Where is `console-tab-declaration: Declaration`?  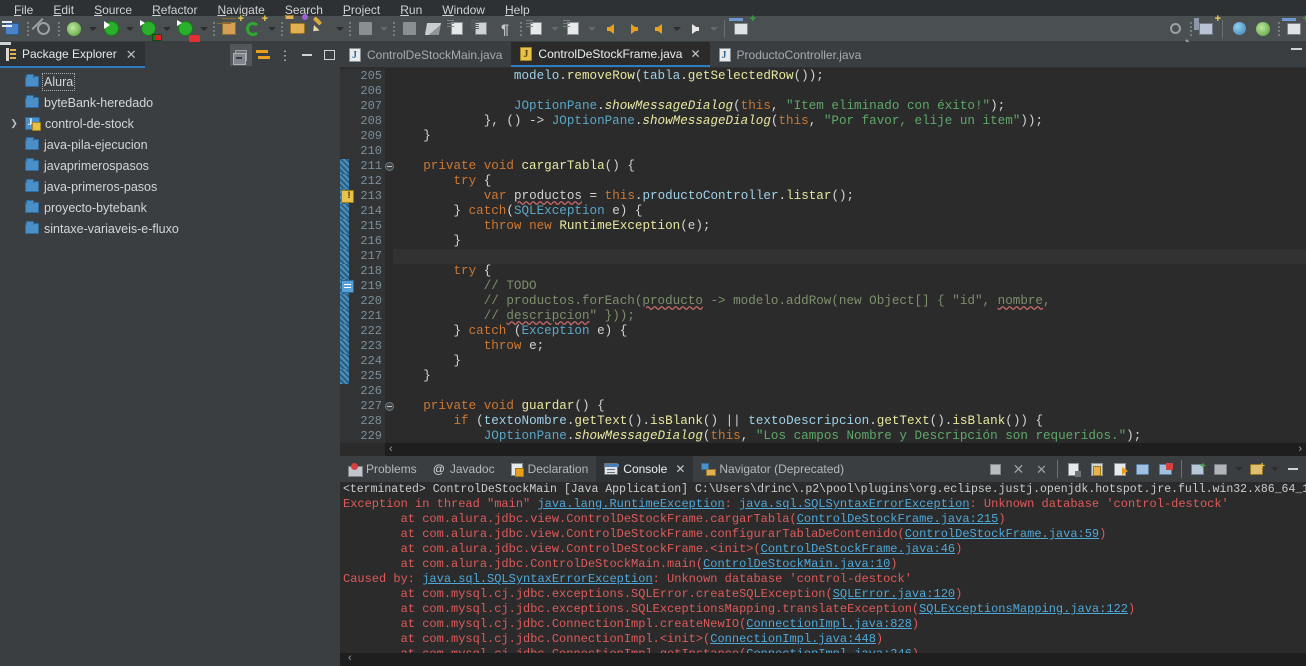
console-tab-declaration: Declaration is located at coordinates (550, 469).